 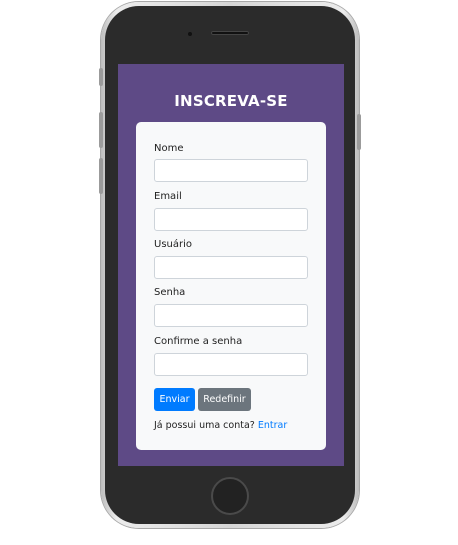 I want to click on username-field, so click(x=231, y=267).